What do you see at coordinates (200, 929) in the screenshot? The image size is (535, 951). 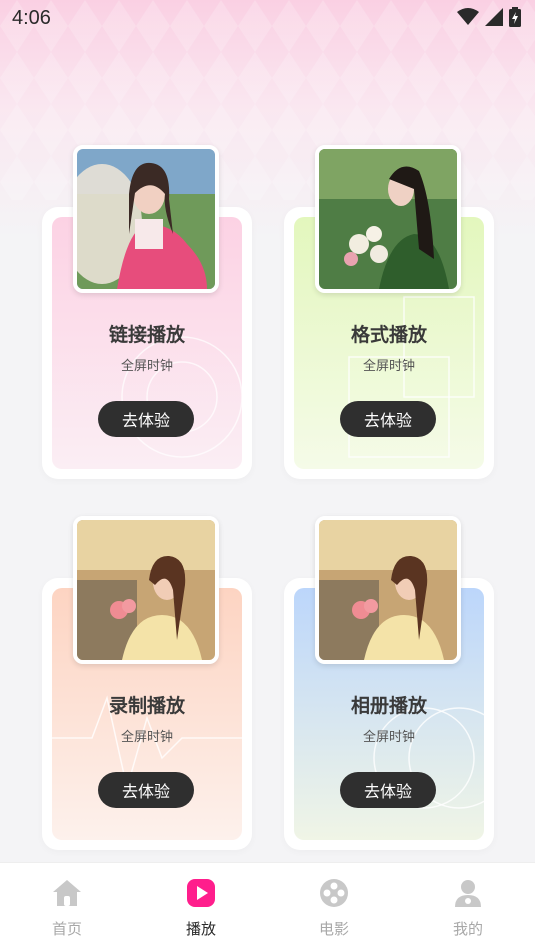 I see `nav-label: 播放` at bounding box center [200, 929].